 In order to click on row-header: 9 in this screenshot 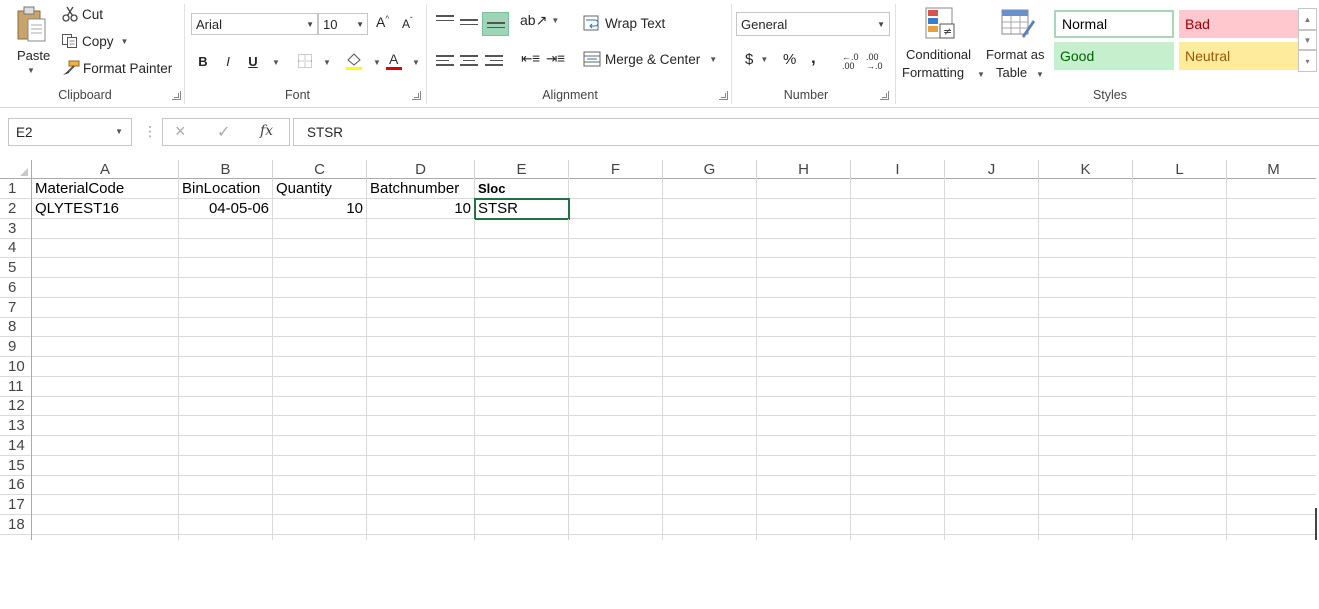, I will do `click(16, 347)`.